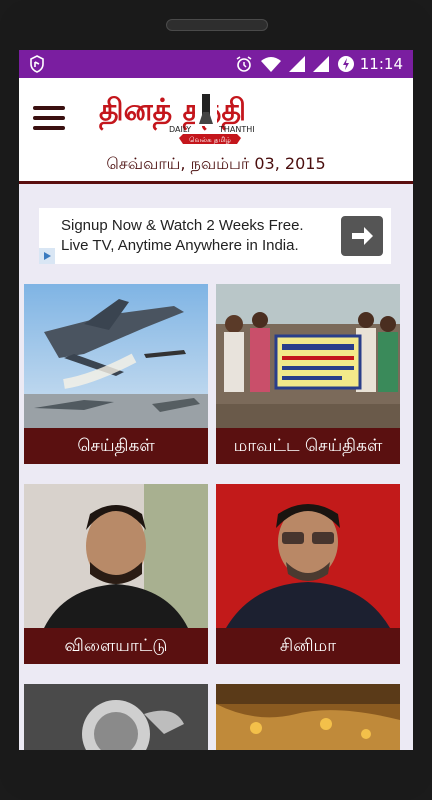  I want to click on news-photo, so click(116, 356).